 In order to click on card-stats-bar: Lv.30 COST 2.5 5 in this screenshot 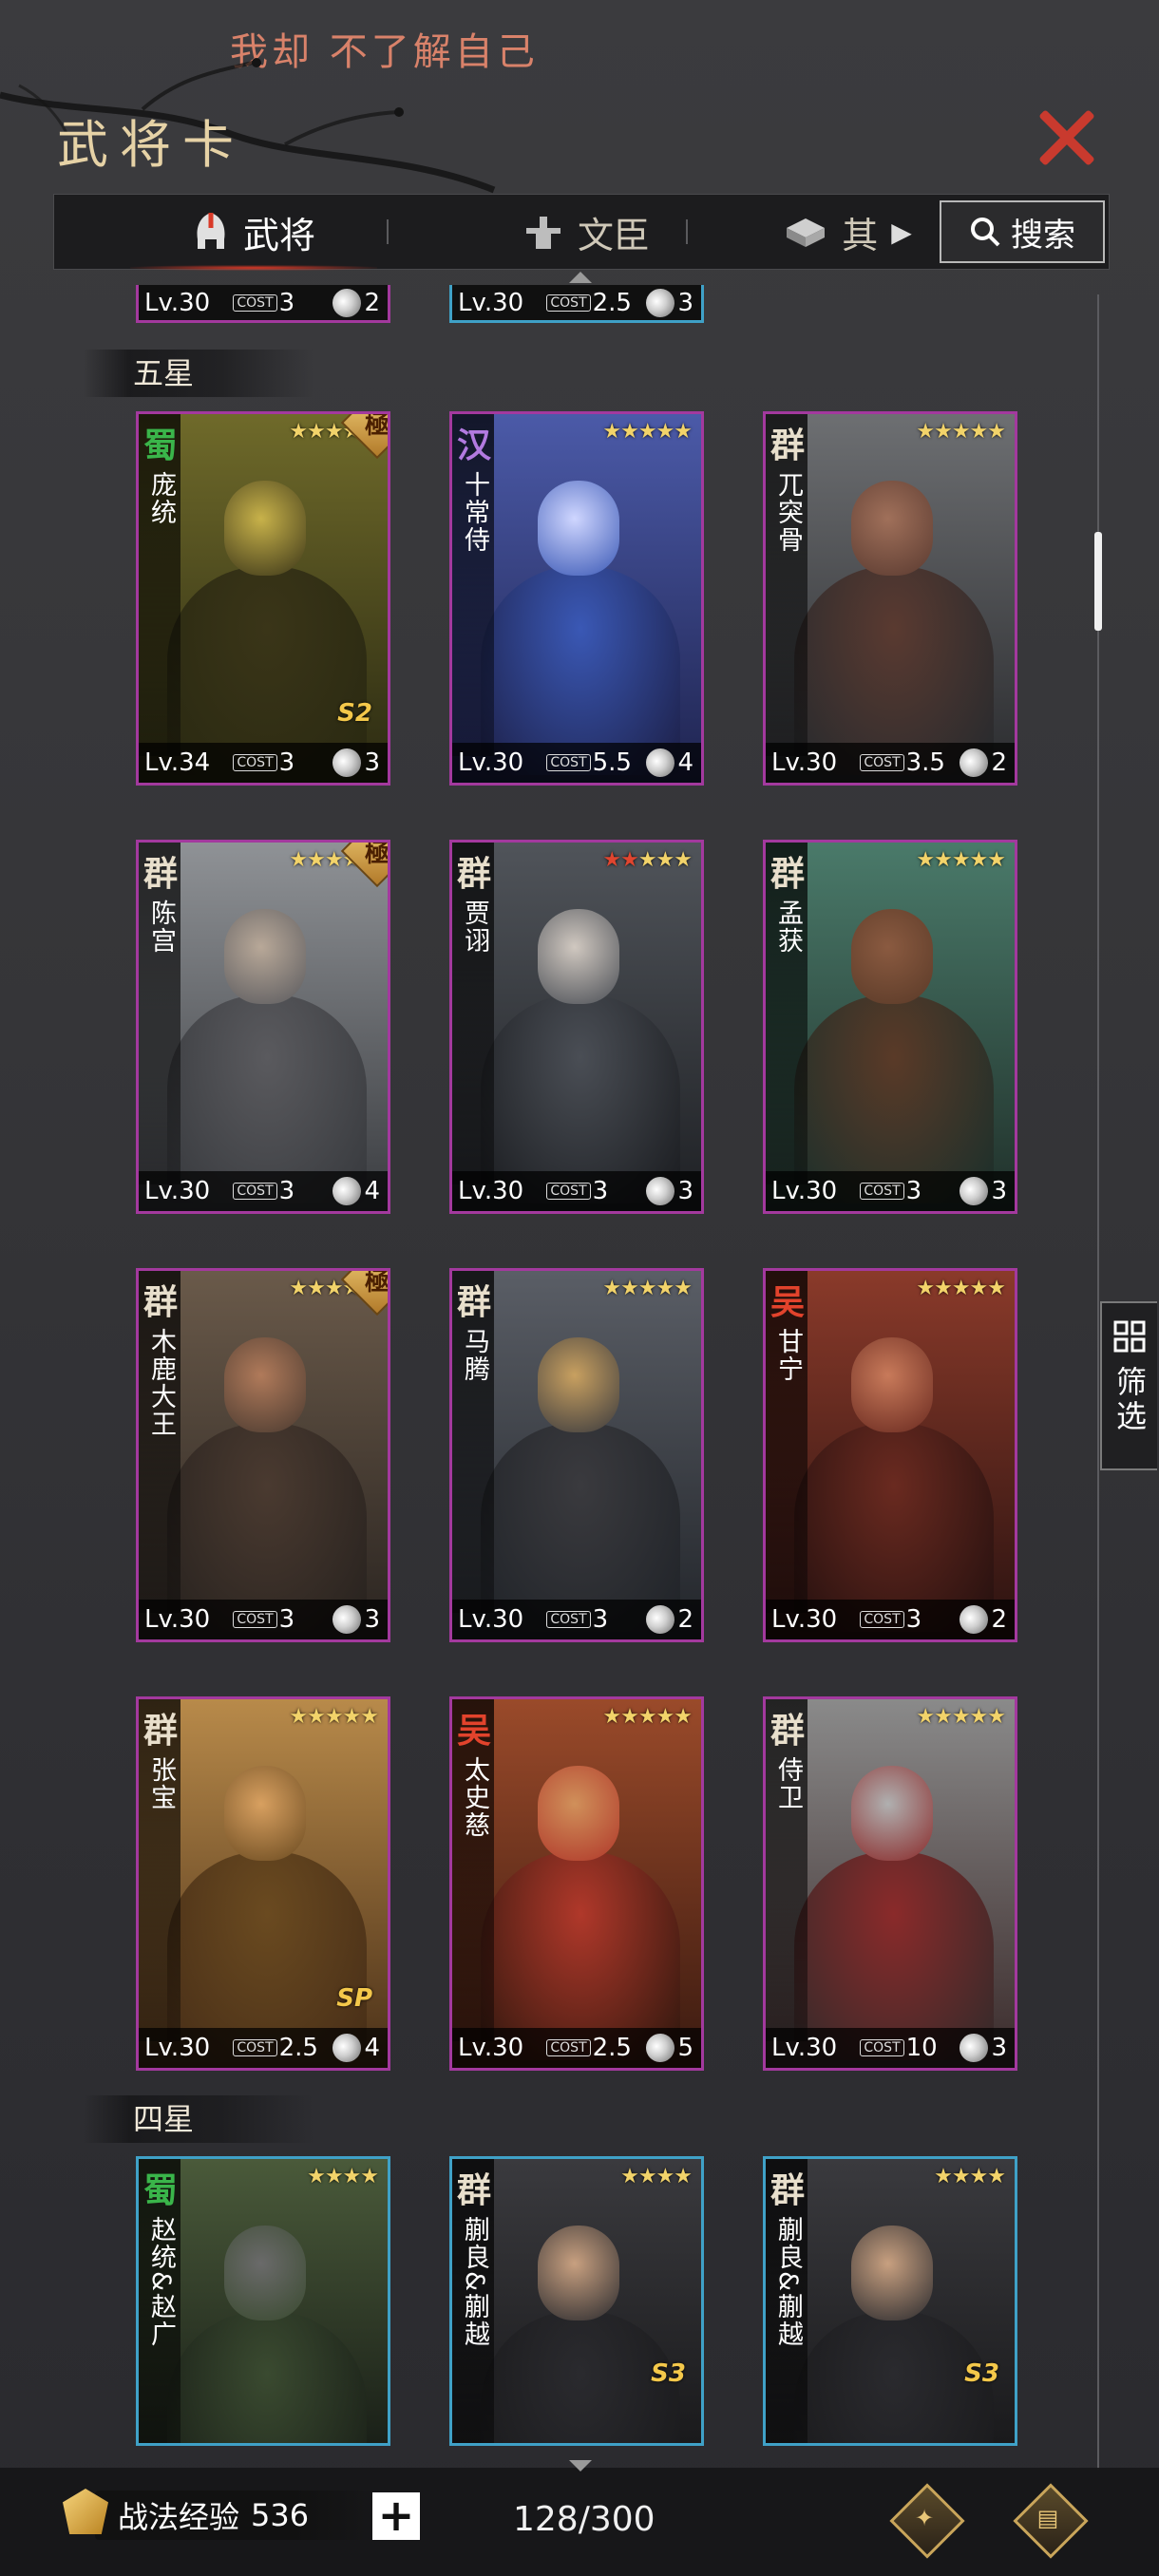, I will do `click(576, 2048)`.